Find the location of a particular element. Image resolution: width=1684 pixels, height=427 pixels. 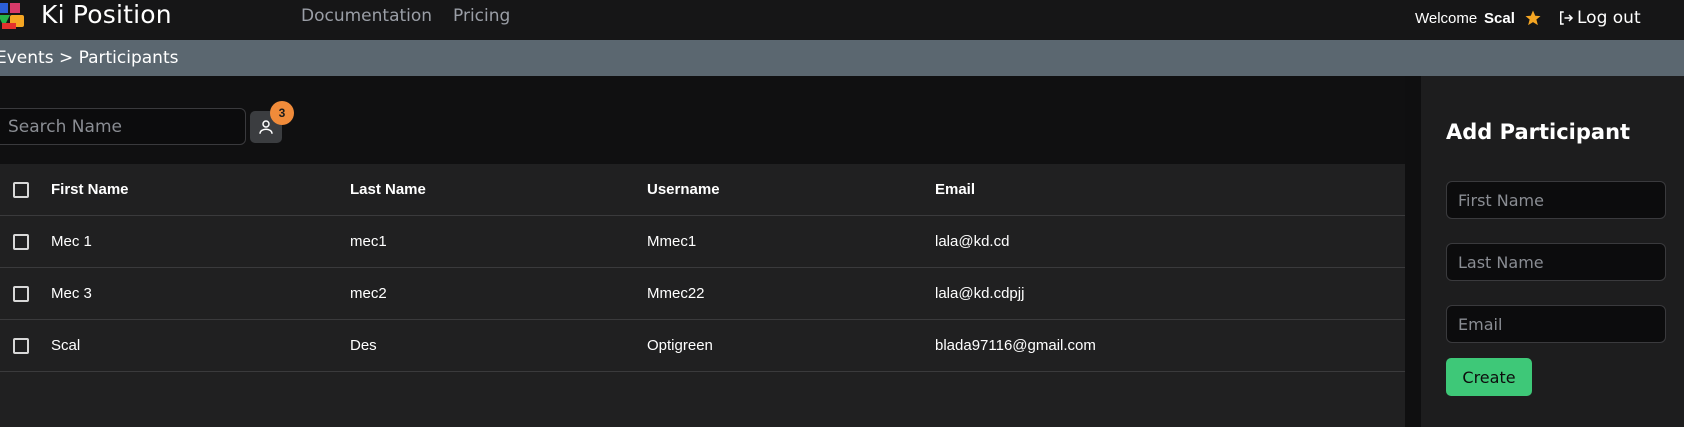

cell-first-name: Mec 3 is located at coordinates (71, 293).